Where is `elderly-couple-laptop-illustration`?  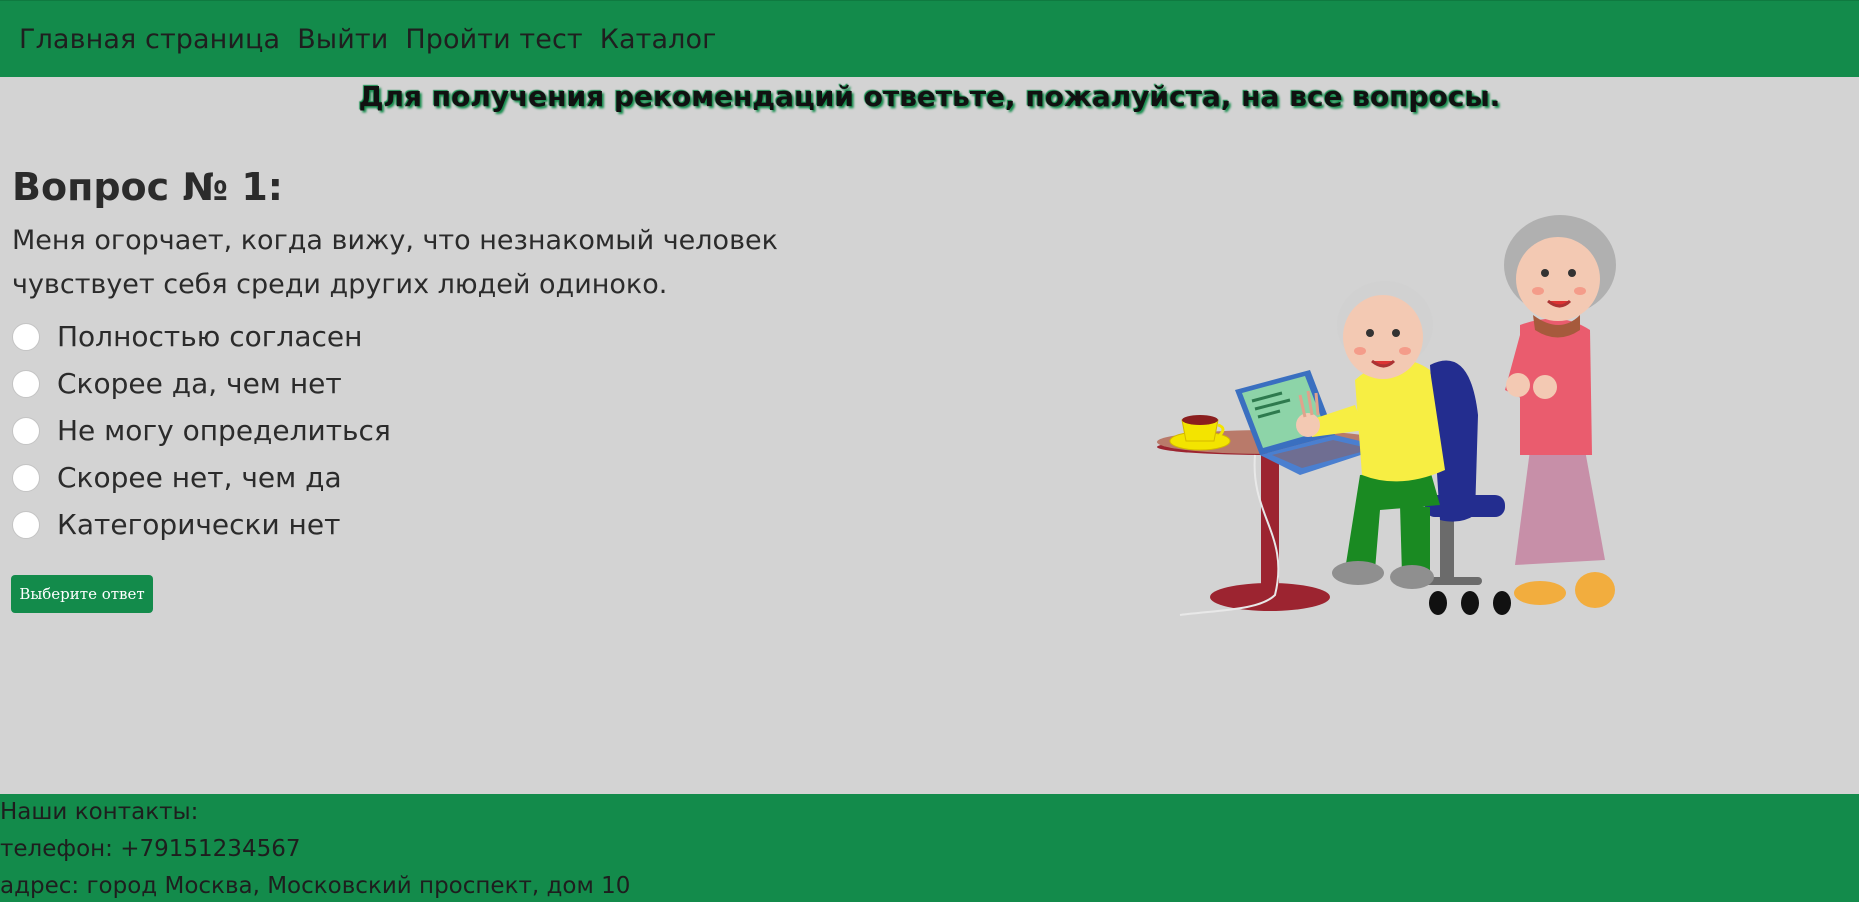
elderly-couple-laptop-illustration is located at coordinates (1400, 422).